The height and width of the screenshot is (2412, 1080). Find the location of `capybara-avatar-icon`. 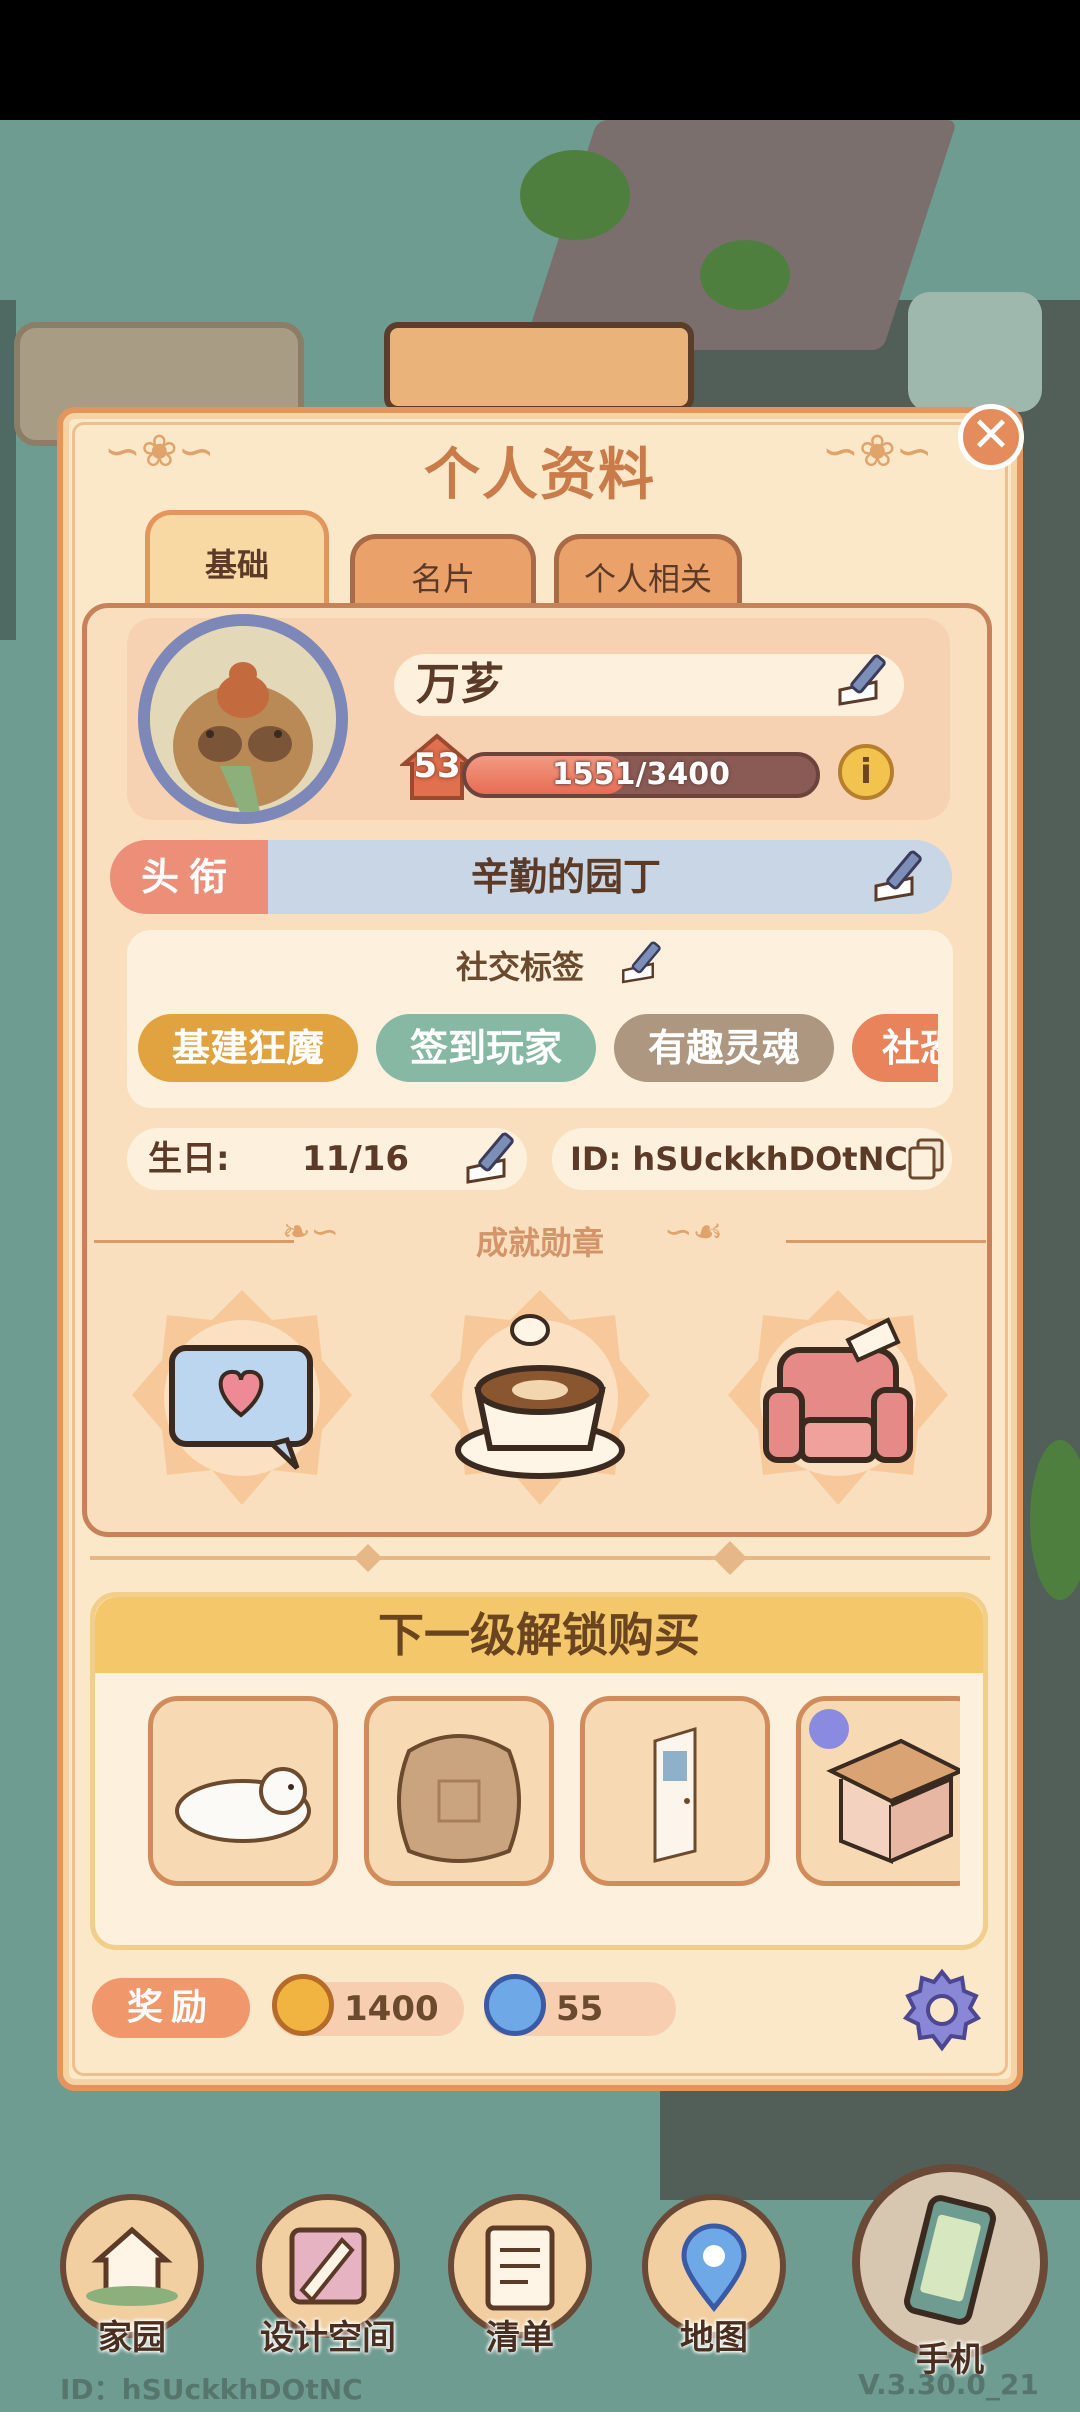

capybara-avatar-icon is located at coordinates (243, 719).